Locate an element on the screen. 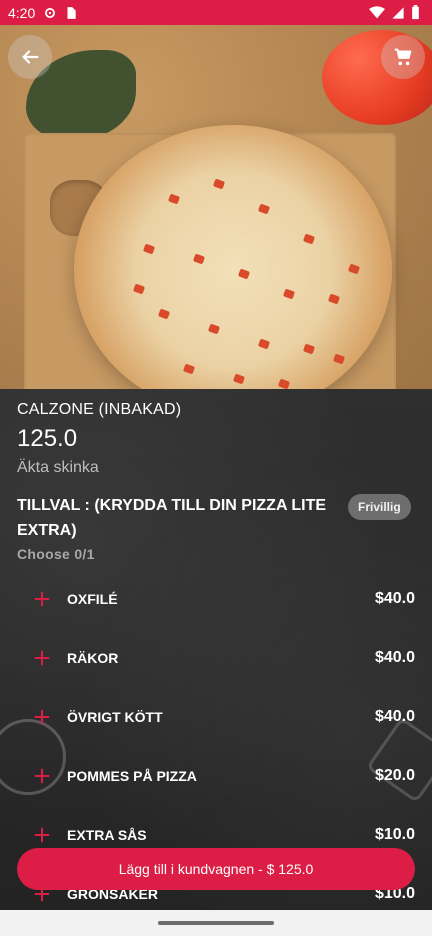  arrow-left-icon is located at coordinates (30, 57).